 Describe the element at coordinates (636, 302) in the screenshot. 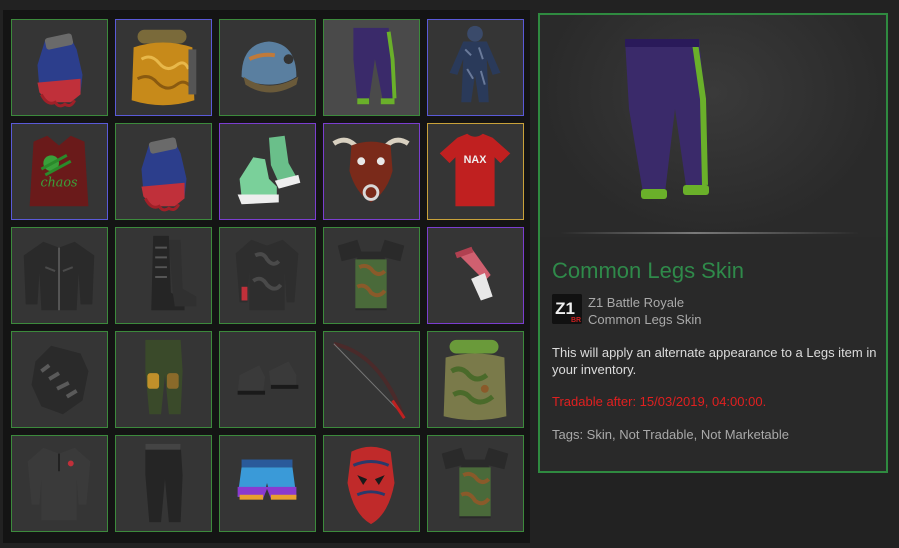

I see `game-name: Z1 Battle Royale` at that location.